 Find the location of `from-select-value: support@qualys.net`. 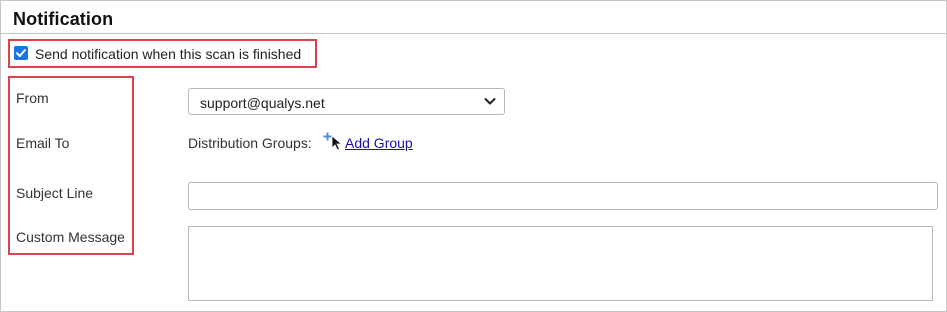

from-select-value: support@qualys.net is located at coordinates (262, 103).